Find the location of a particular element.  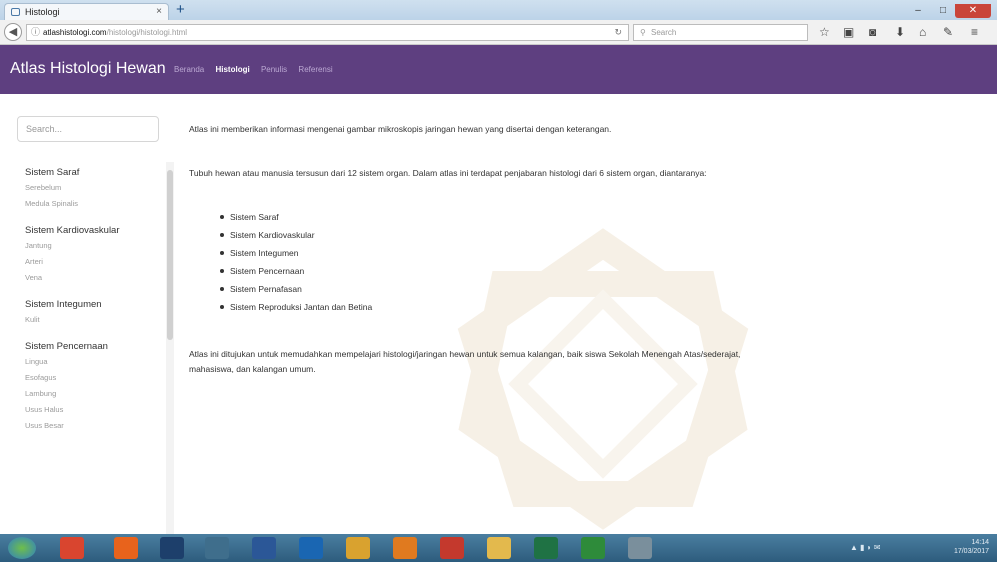

taskbar-app-green-icon is located at coordinates (593, 548).